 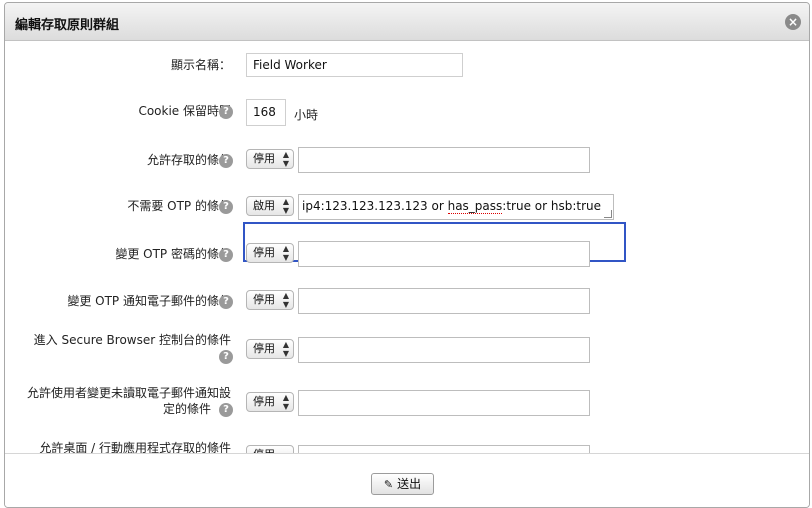 What do you see at coordinates (67, 25) in the screenshot?
I see `dialog-title: 編輯存取原則群組` at bounding box center [67, 25].